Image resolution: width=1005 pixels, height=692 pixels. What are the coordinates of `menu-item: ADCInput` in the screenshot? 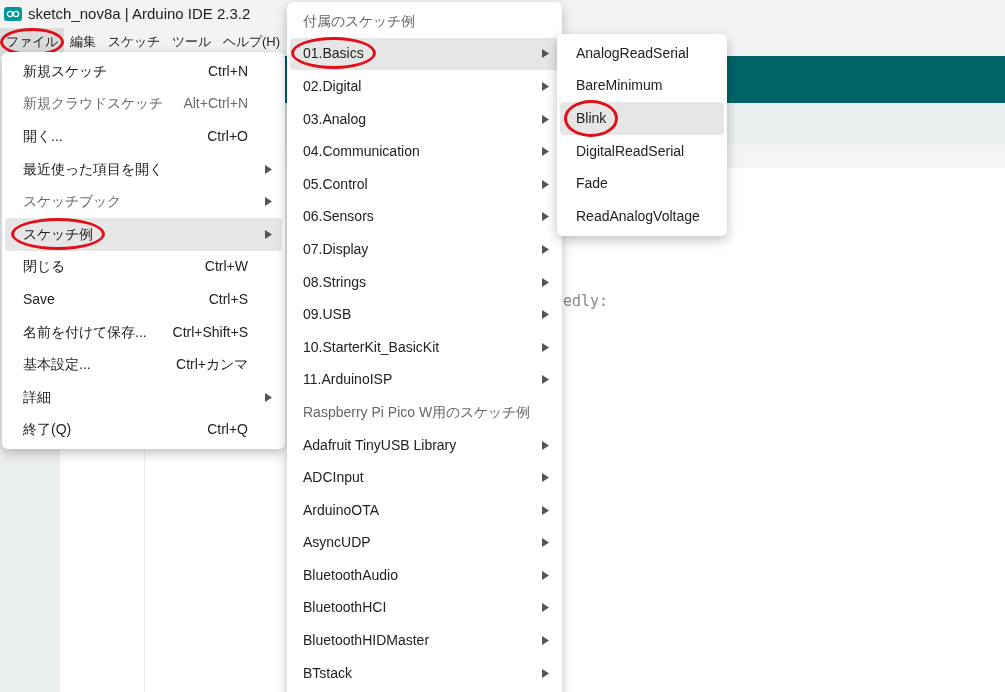 It's located at (424, 477).